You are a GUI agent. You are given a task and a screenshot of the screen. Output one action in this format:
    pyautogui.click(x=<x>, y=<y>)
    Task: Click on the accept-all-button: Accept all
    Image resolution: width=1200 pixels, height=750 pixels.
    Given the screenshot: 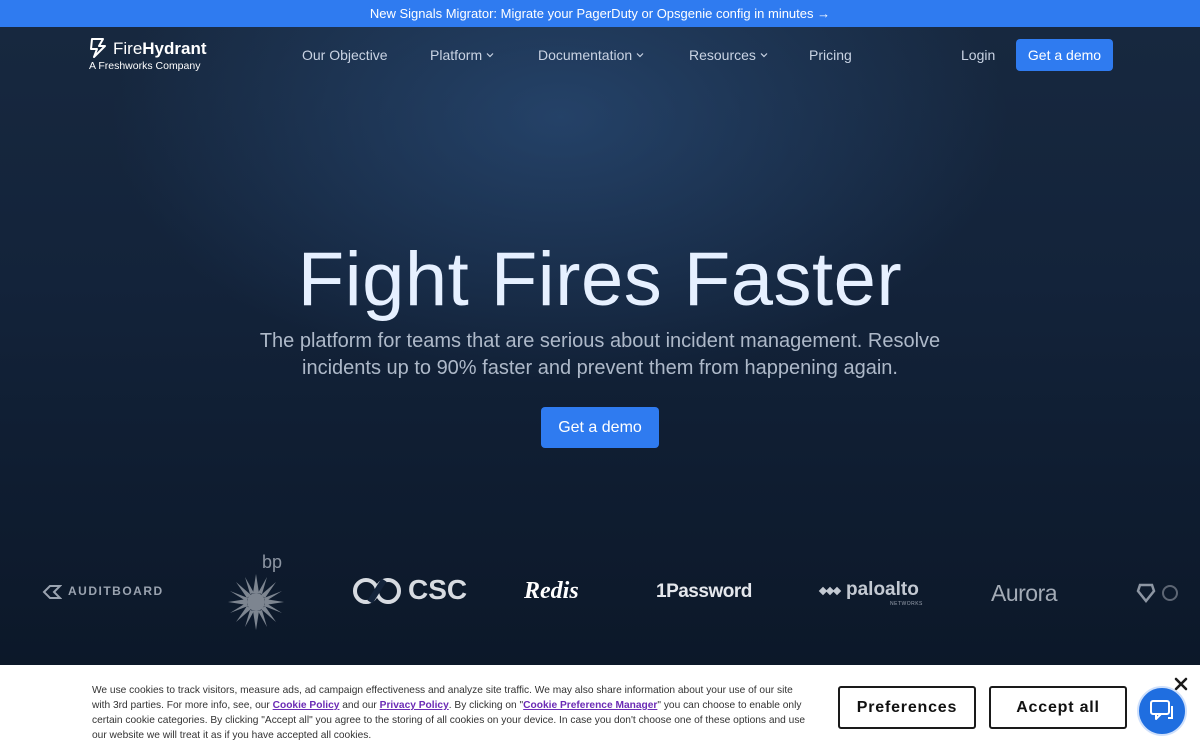 What is the action you would take?
    pyautogui.click(x=1058, y=707)
    